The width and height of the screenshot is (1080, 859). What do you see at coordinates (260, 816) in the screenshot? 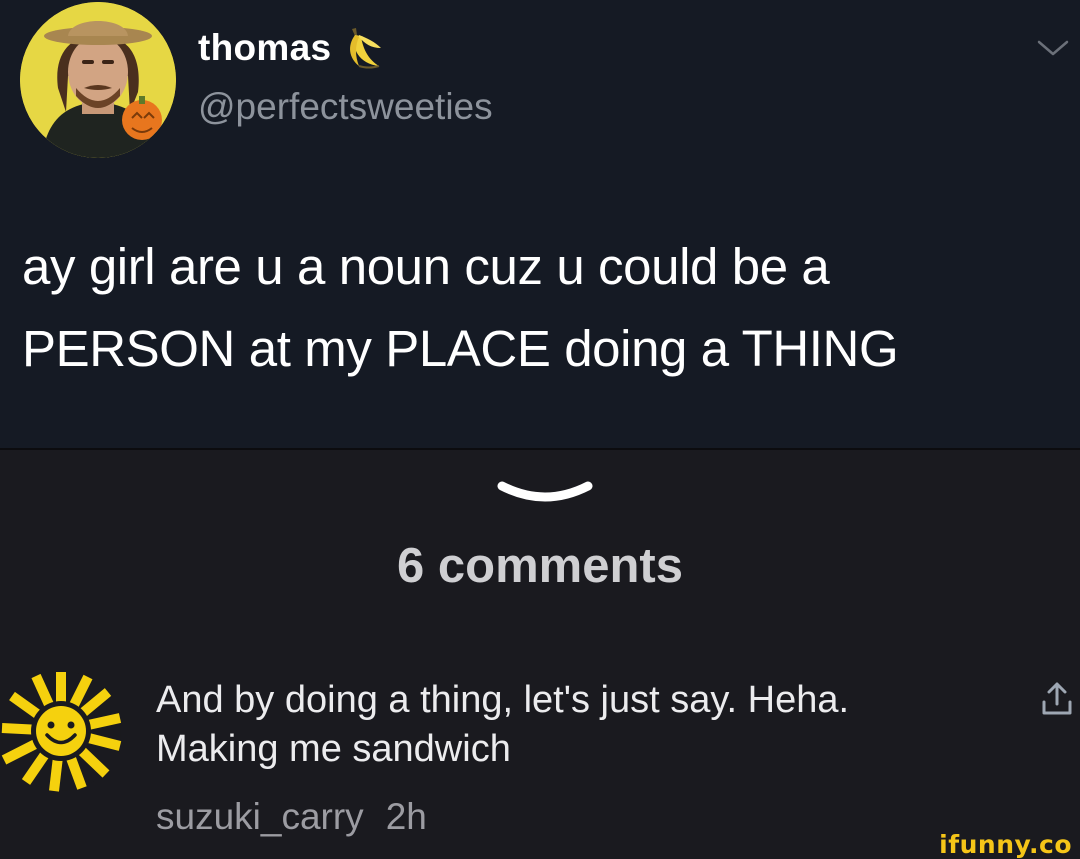
I see `comment-username: suzuki_carry` at bounding box center [260, 816].